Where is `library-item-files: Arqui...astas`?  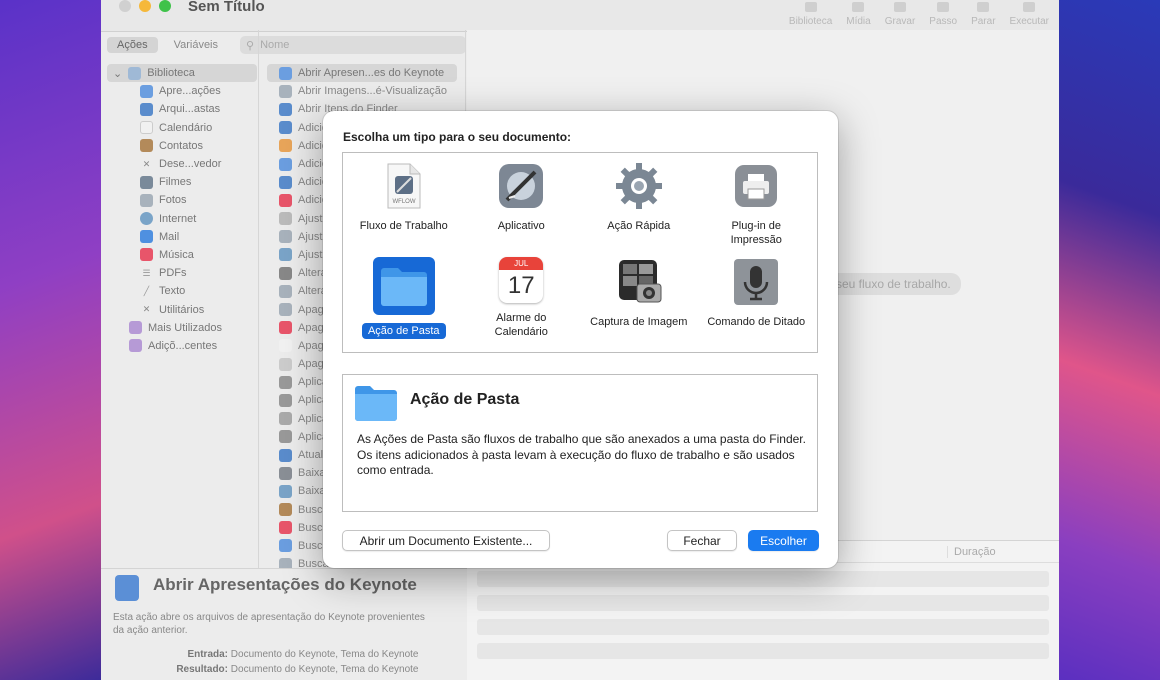
library-item-files: Arqui...astas is located at coordinates (182, 109).